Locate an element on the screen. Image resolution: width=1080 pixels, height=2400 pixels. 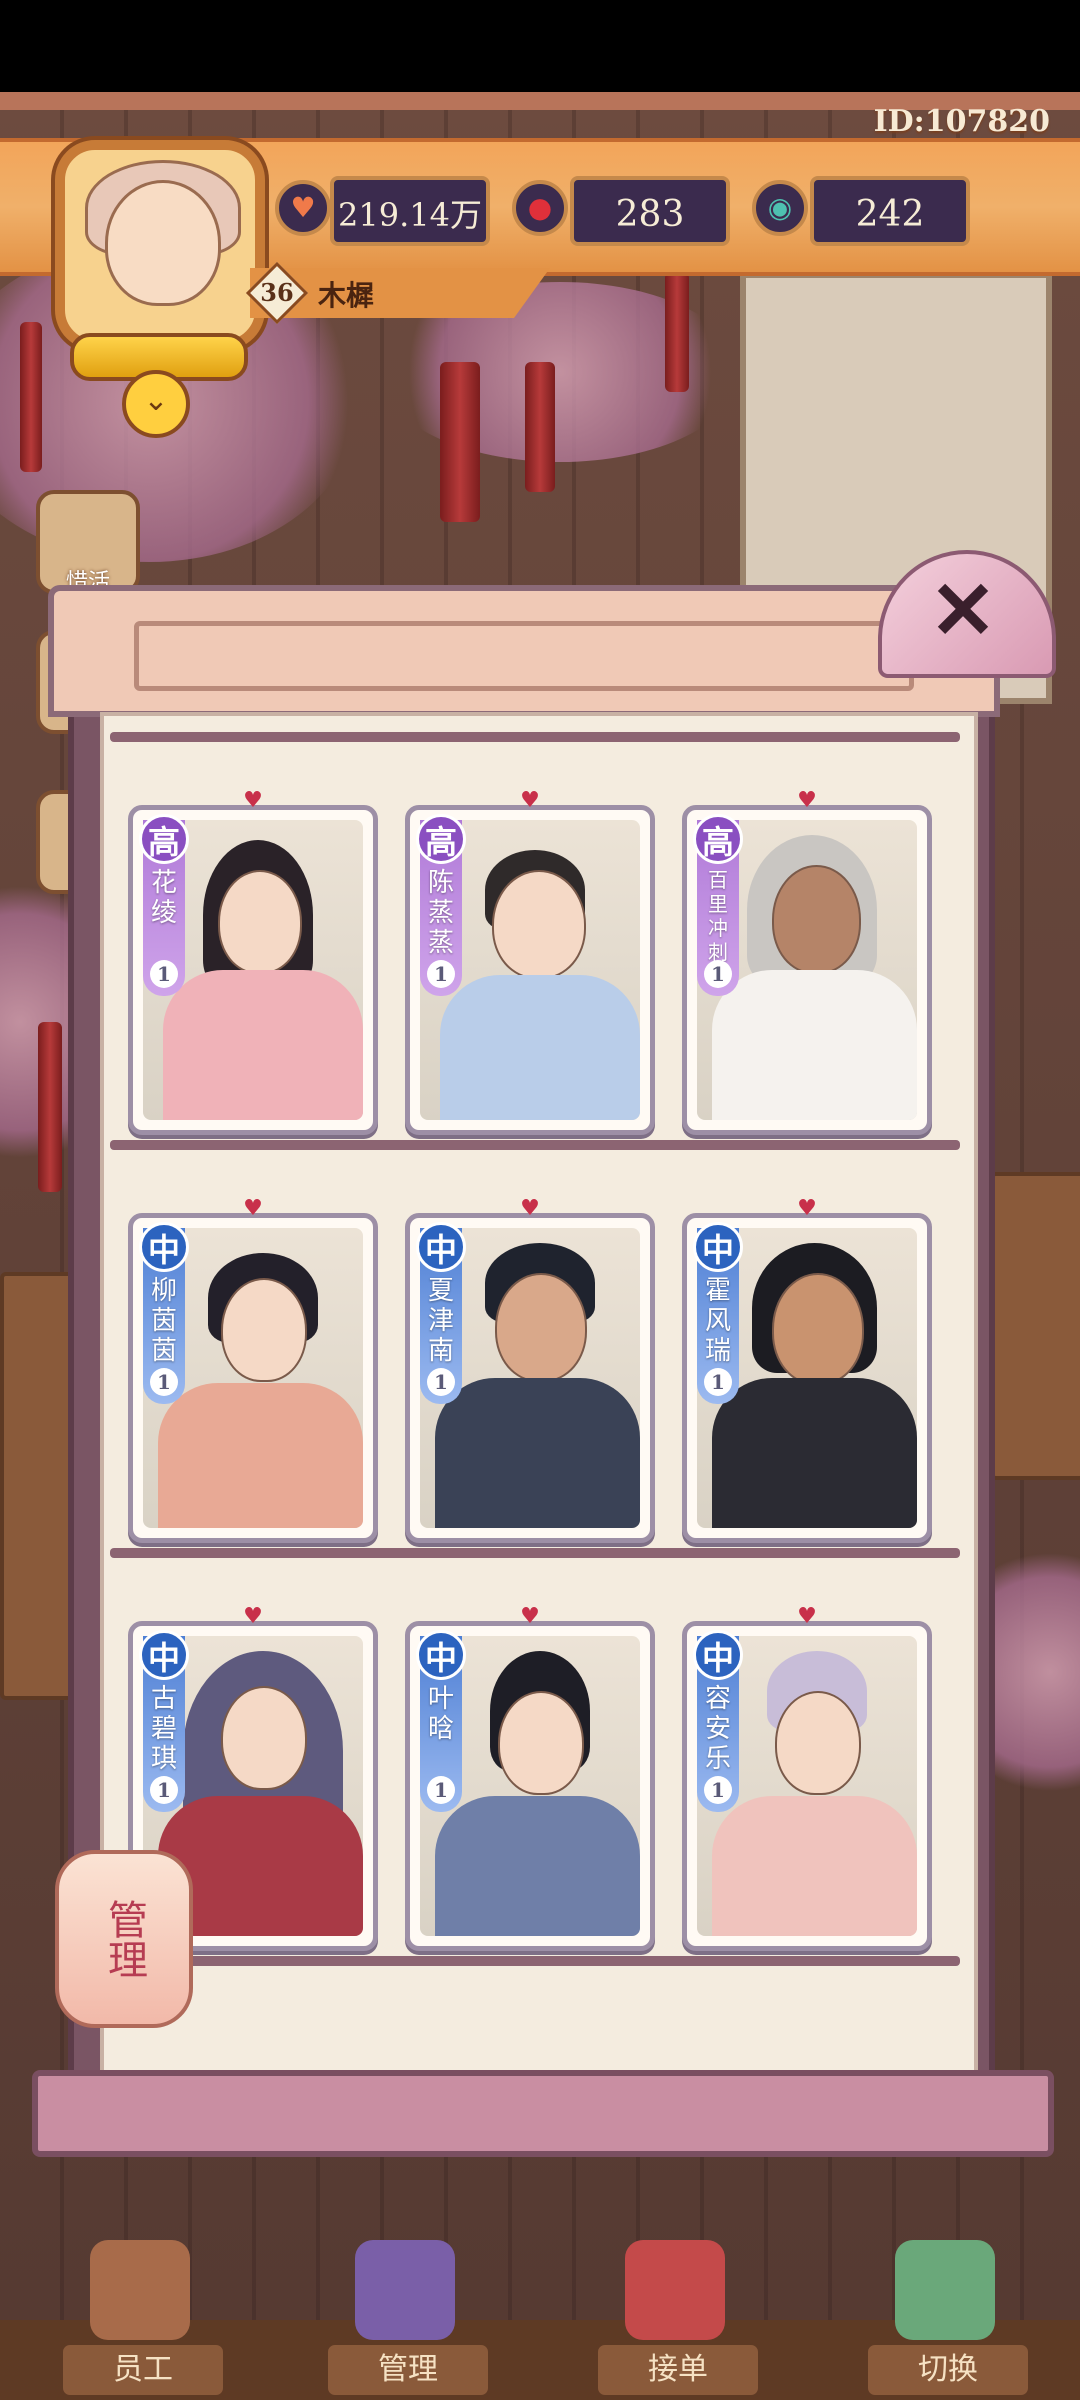
currency-fruit-value: 283 is located at coordinates (650, 211).